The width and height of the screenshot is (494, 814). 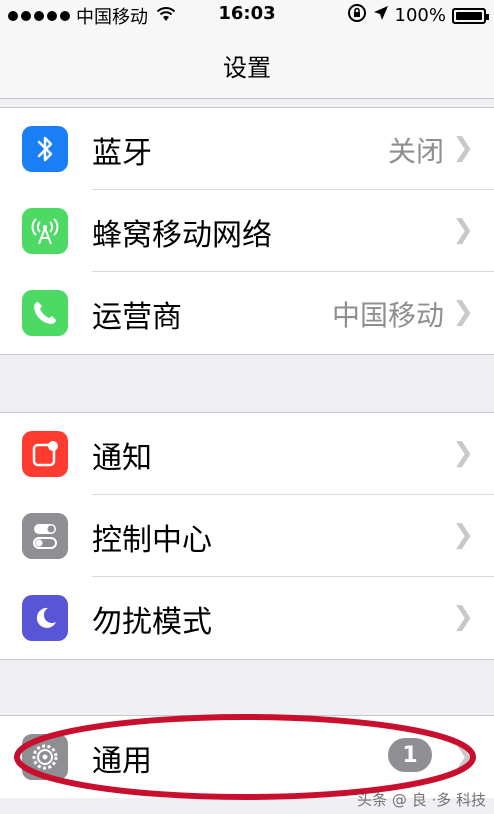 I want to click on status-bar: 中国移动 16:03 100%, so click(x=247, y=15).